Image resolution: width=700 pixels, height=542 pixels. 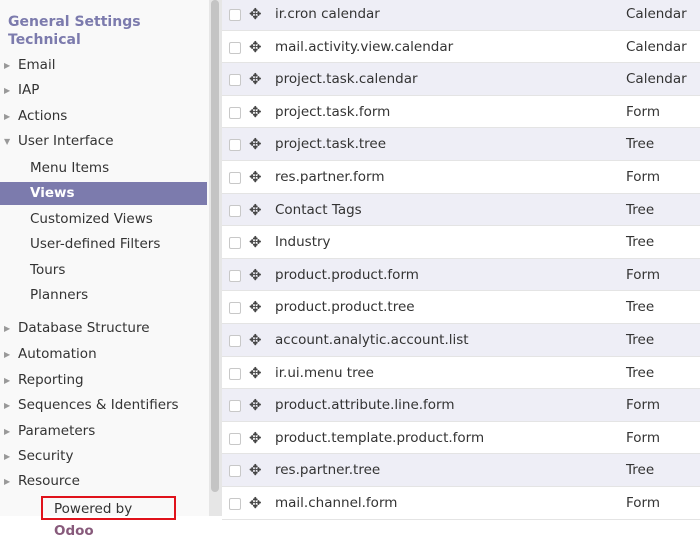 I want to click on sidebar-item-email: ▶ Email, so click(x=103, y=65).